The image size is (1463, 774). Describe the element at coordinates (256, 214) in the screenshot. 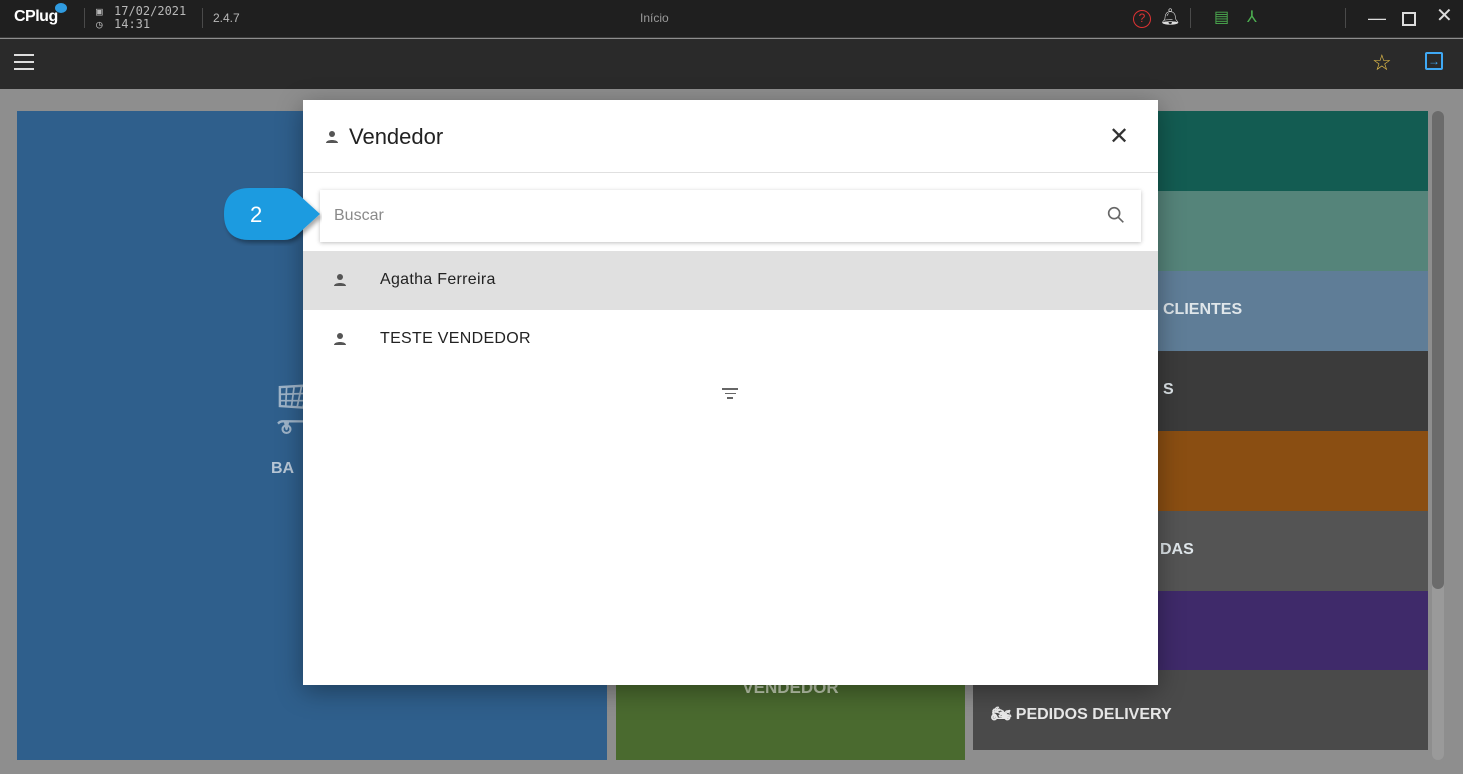

I see `step-number: 2` at that location.